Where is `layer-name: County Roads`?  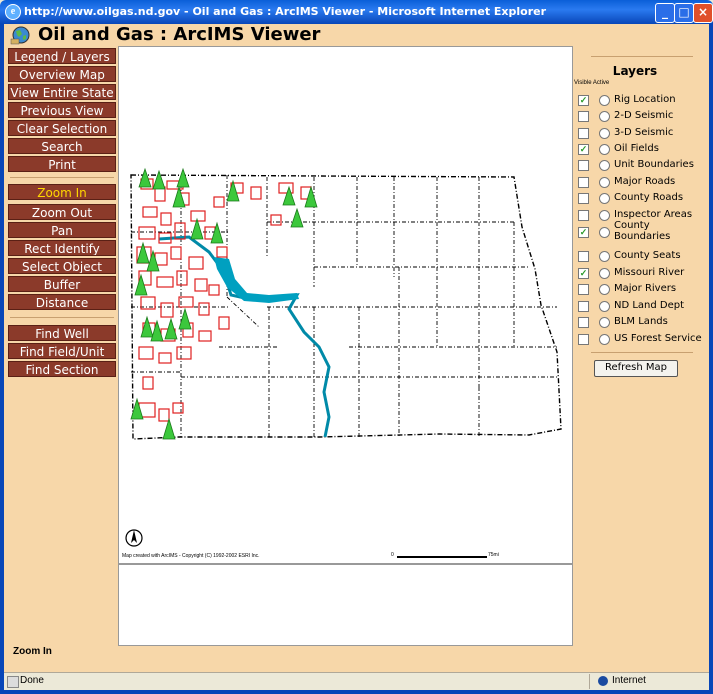
layer-name: County Roads is located at coordinates (649, 197).